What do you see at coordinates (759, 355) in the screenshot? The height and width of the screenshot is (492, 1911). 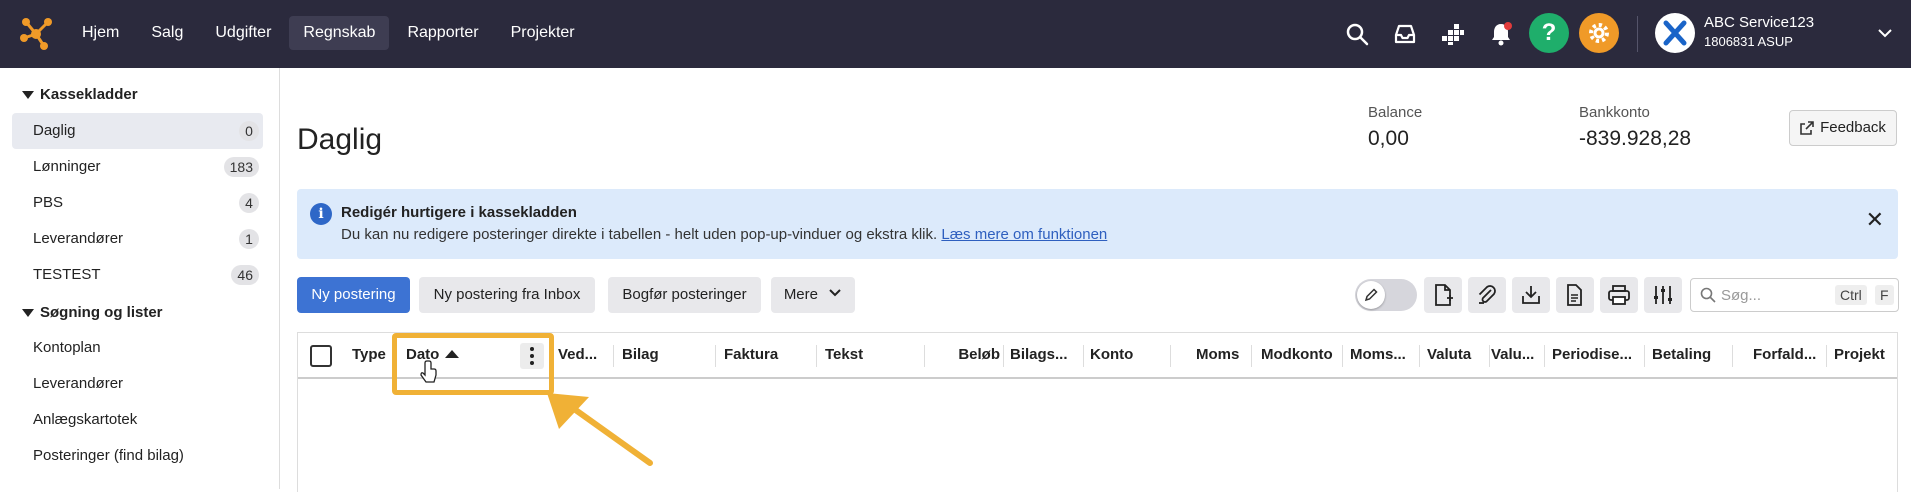 I see `column-header-faktura: Faktura` at bounding box center [759, 355].